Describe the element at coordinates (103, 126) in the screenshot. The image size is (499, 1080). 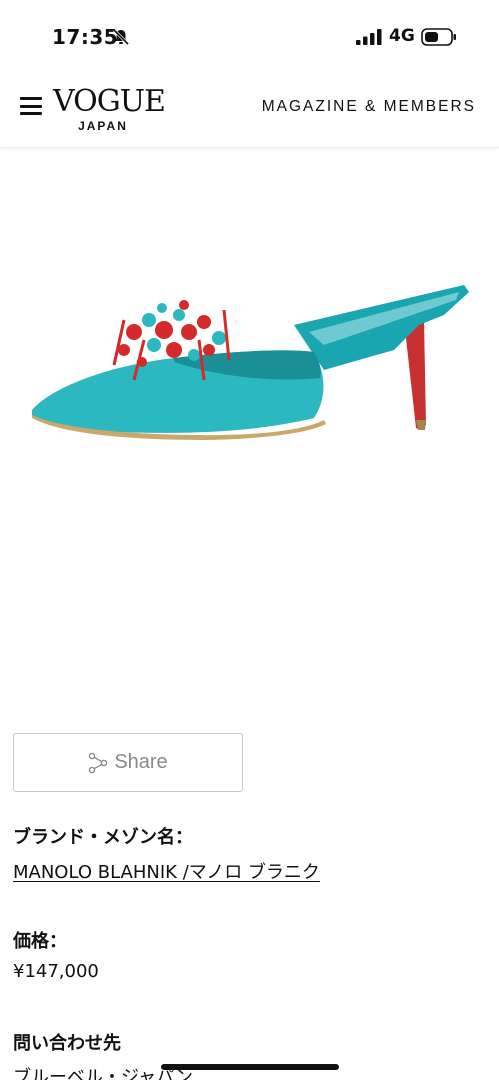
I see `logo-sub: JAPAN` at that location.